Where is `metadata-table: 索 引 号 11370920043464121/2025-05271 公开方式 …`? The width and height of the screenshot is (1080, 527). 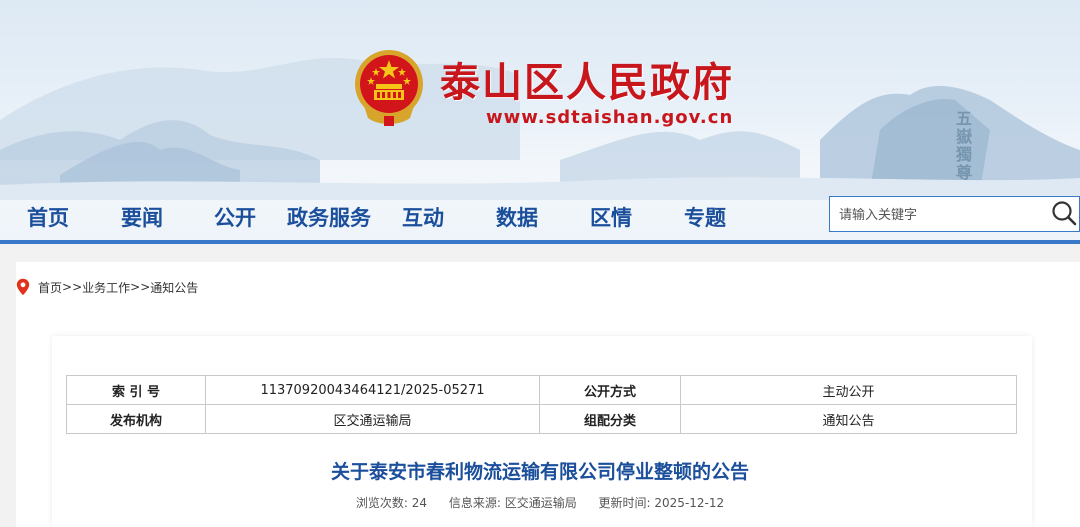 metadata-table: 索 引 号 11370920043464121/2025-05271 公开方式 … is located at coordinates (541, 404).